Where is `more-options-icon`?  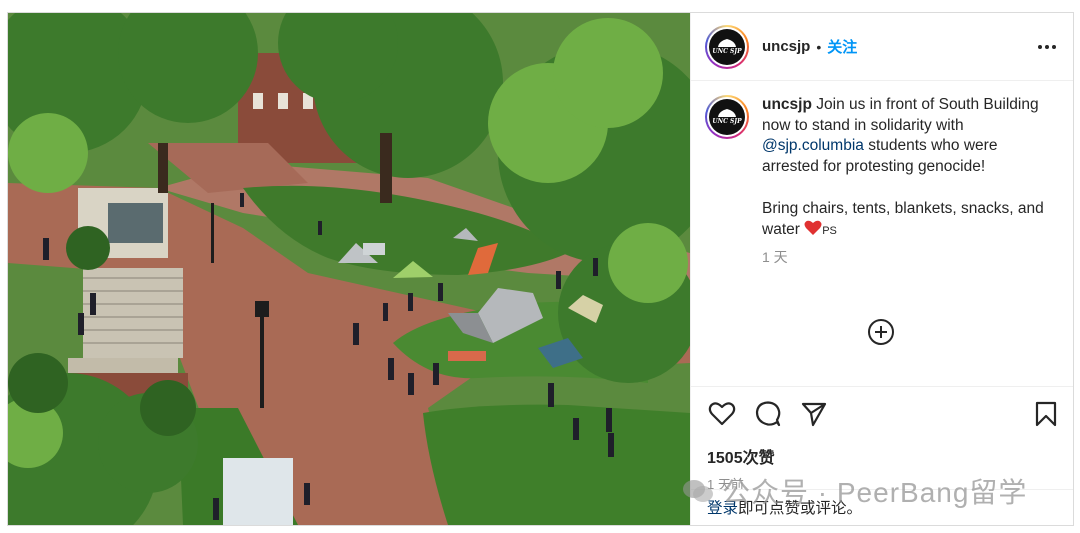
more-options-icon is located at coordinates (1047, 47).